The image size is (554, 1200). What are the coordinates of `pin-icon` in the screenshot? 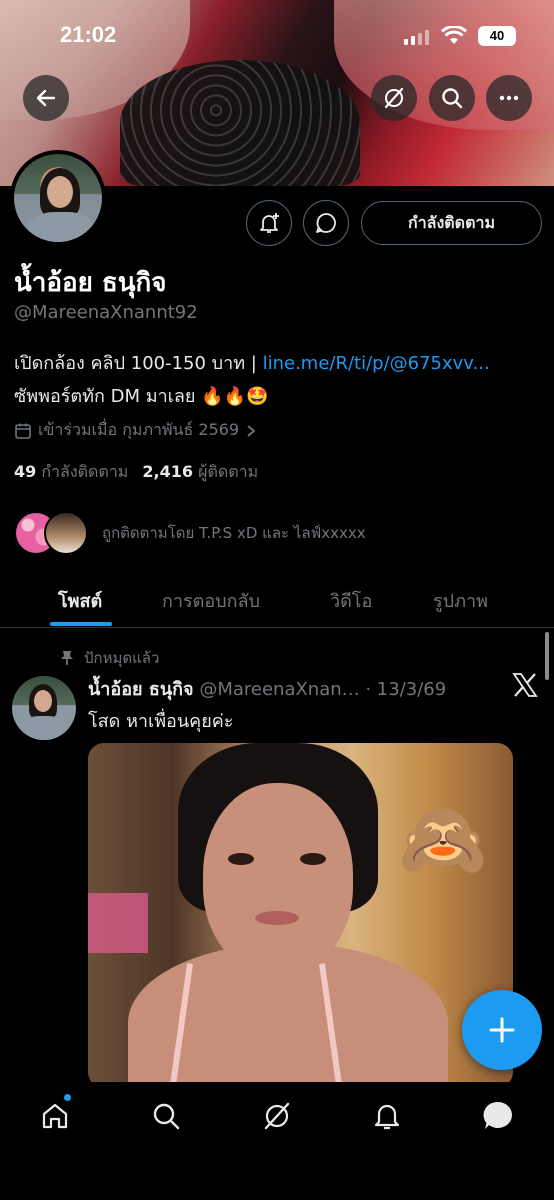 It's located at (67, 658).